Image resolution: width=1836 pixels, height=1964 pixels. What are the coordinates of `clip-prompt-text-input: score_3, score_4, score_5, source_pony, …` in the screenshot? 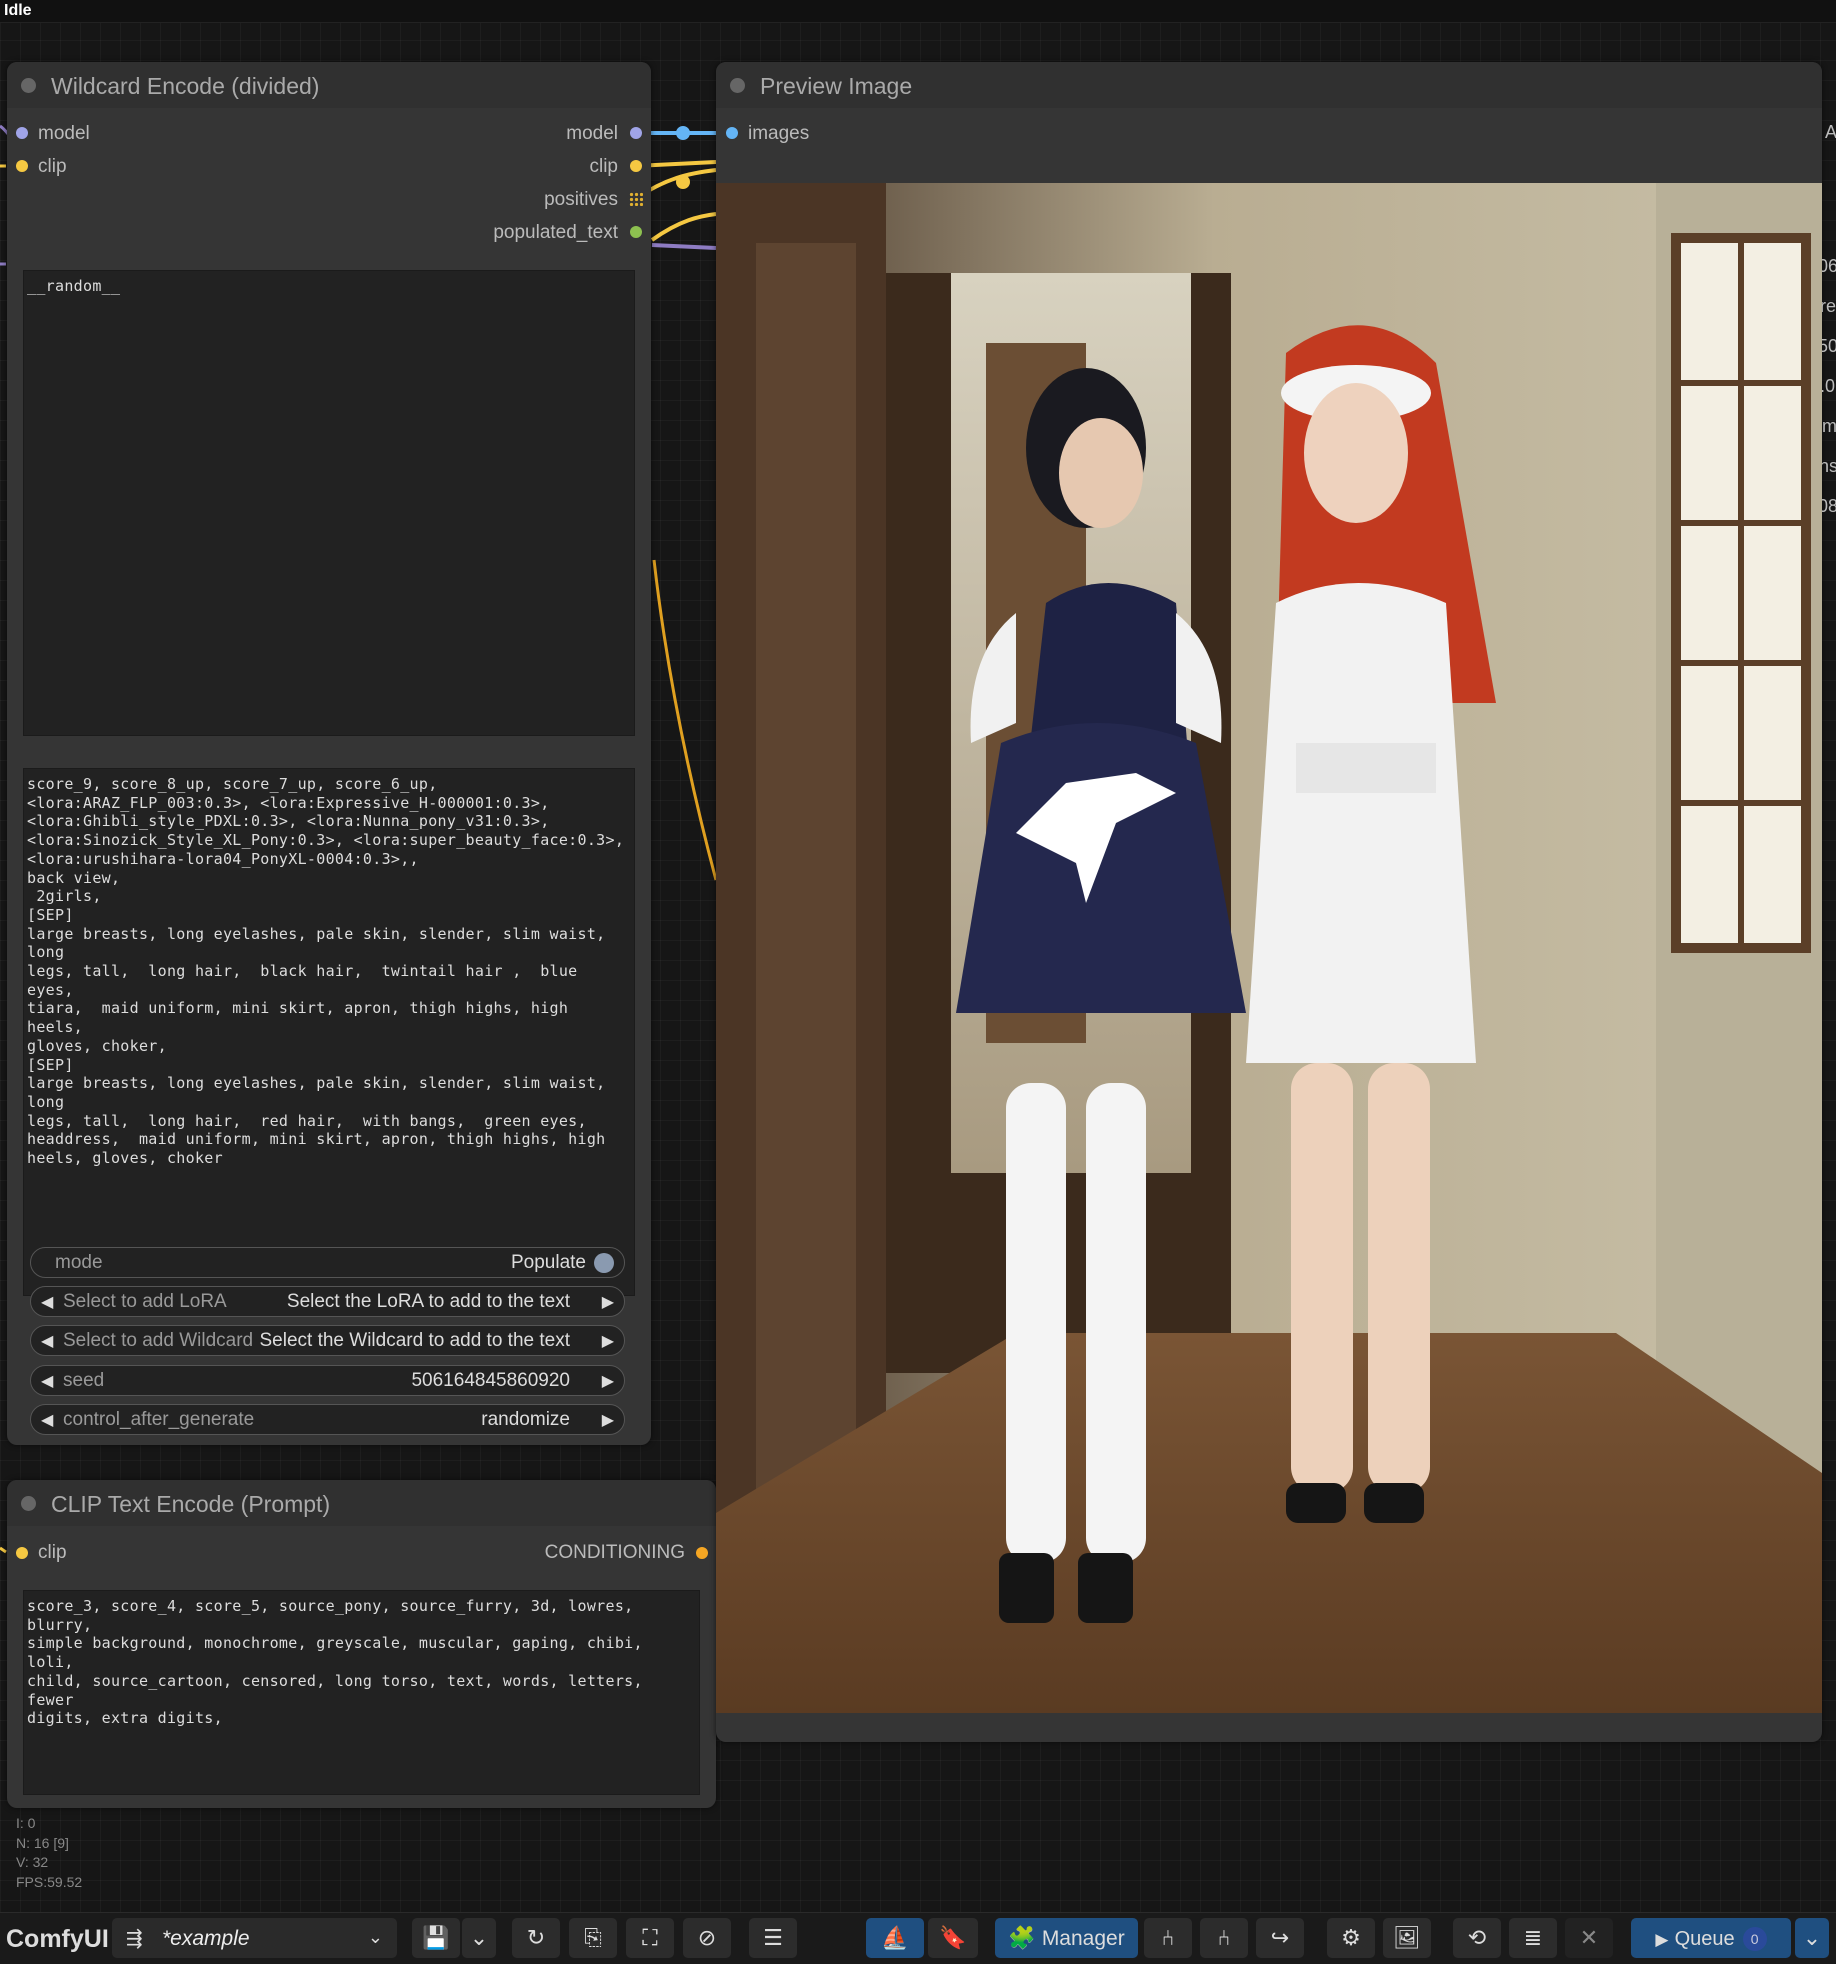 It's located at (361, 1692).